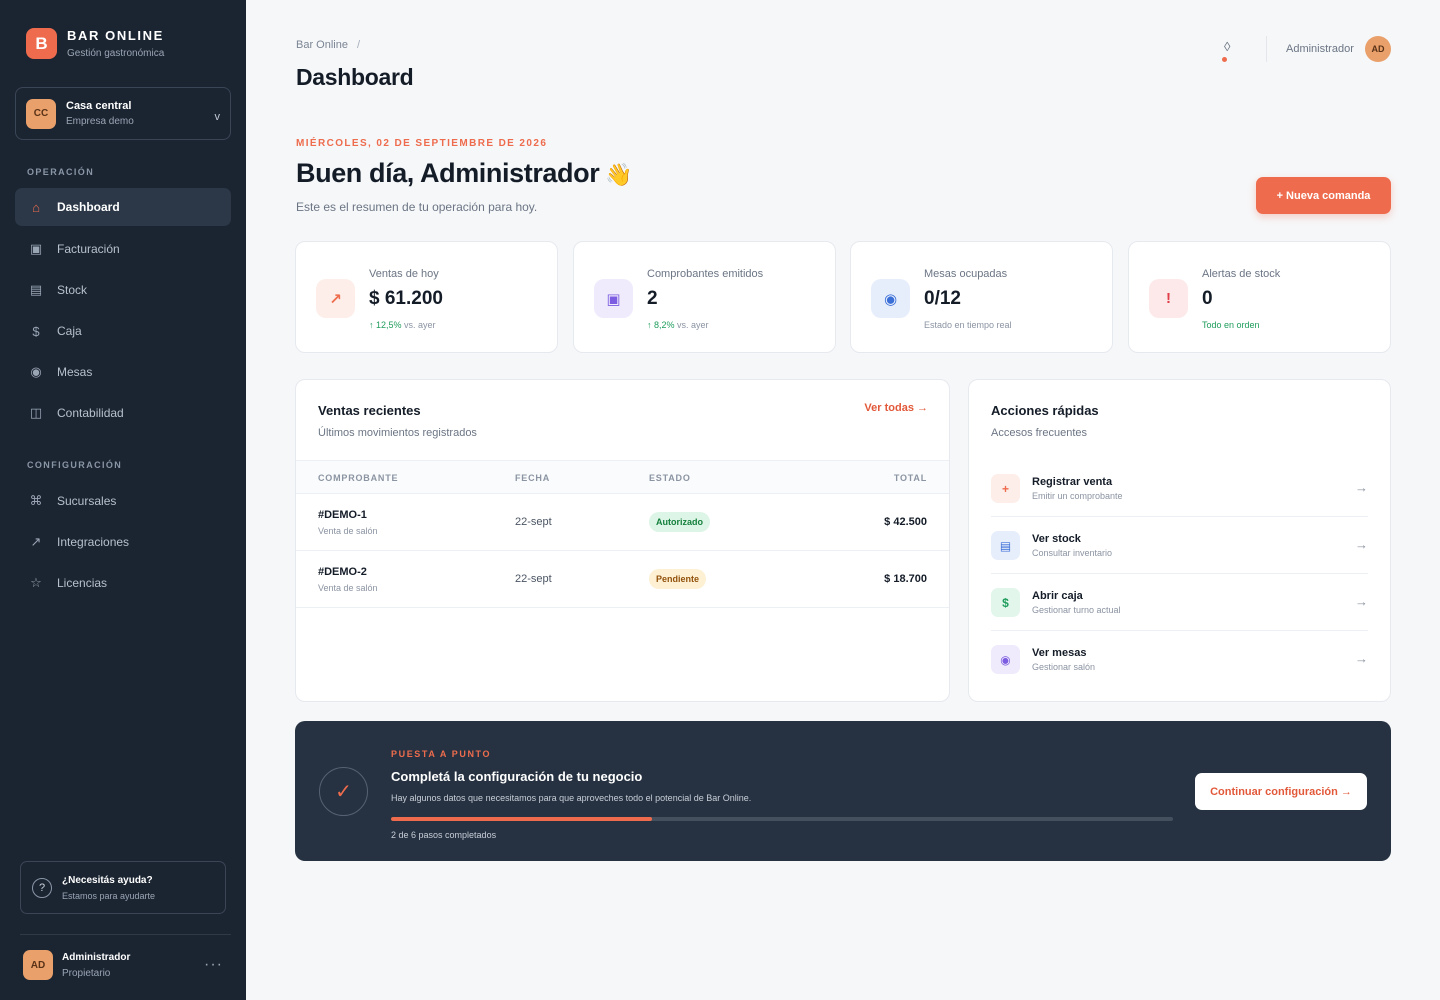  I want to click on section-label-operacion: OPERACIÓN, so click(61, 172).